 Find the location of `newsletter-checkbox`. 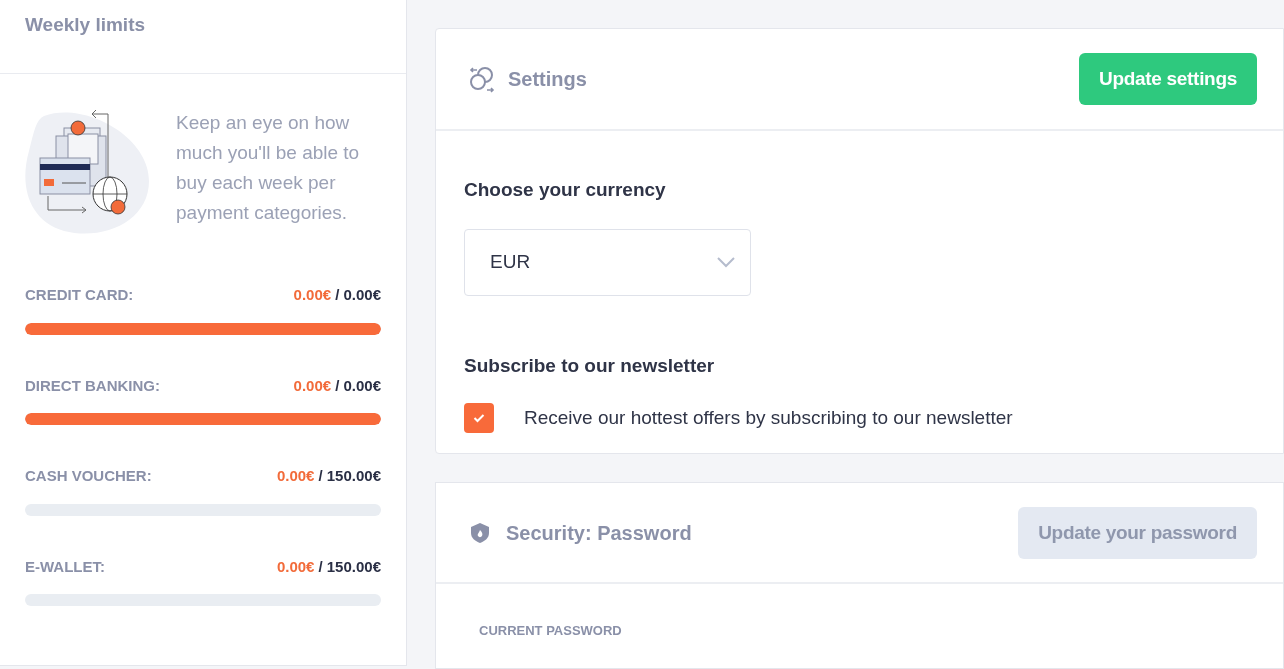

newsletter-checkbox is located at coordinates (479, 418).